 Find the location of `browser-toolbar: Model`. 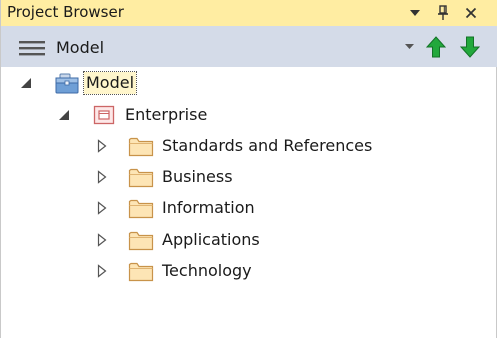

browser-toolbar: Model is located at coordinates (249, 46).